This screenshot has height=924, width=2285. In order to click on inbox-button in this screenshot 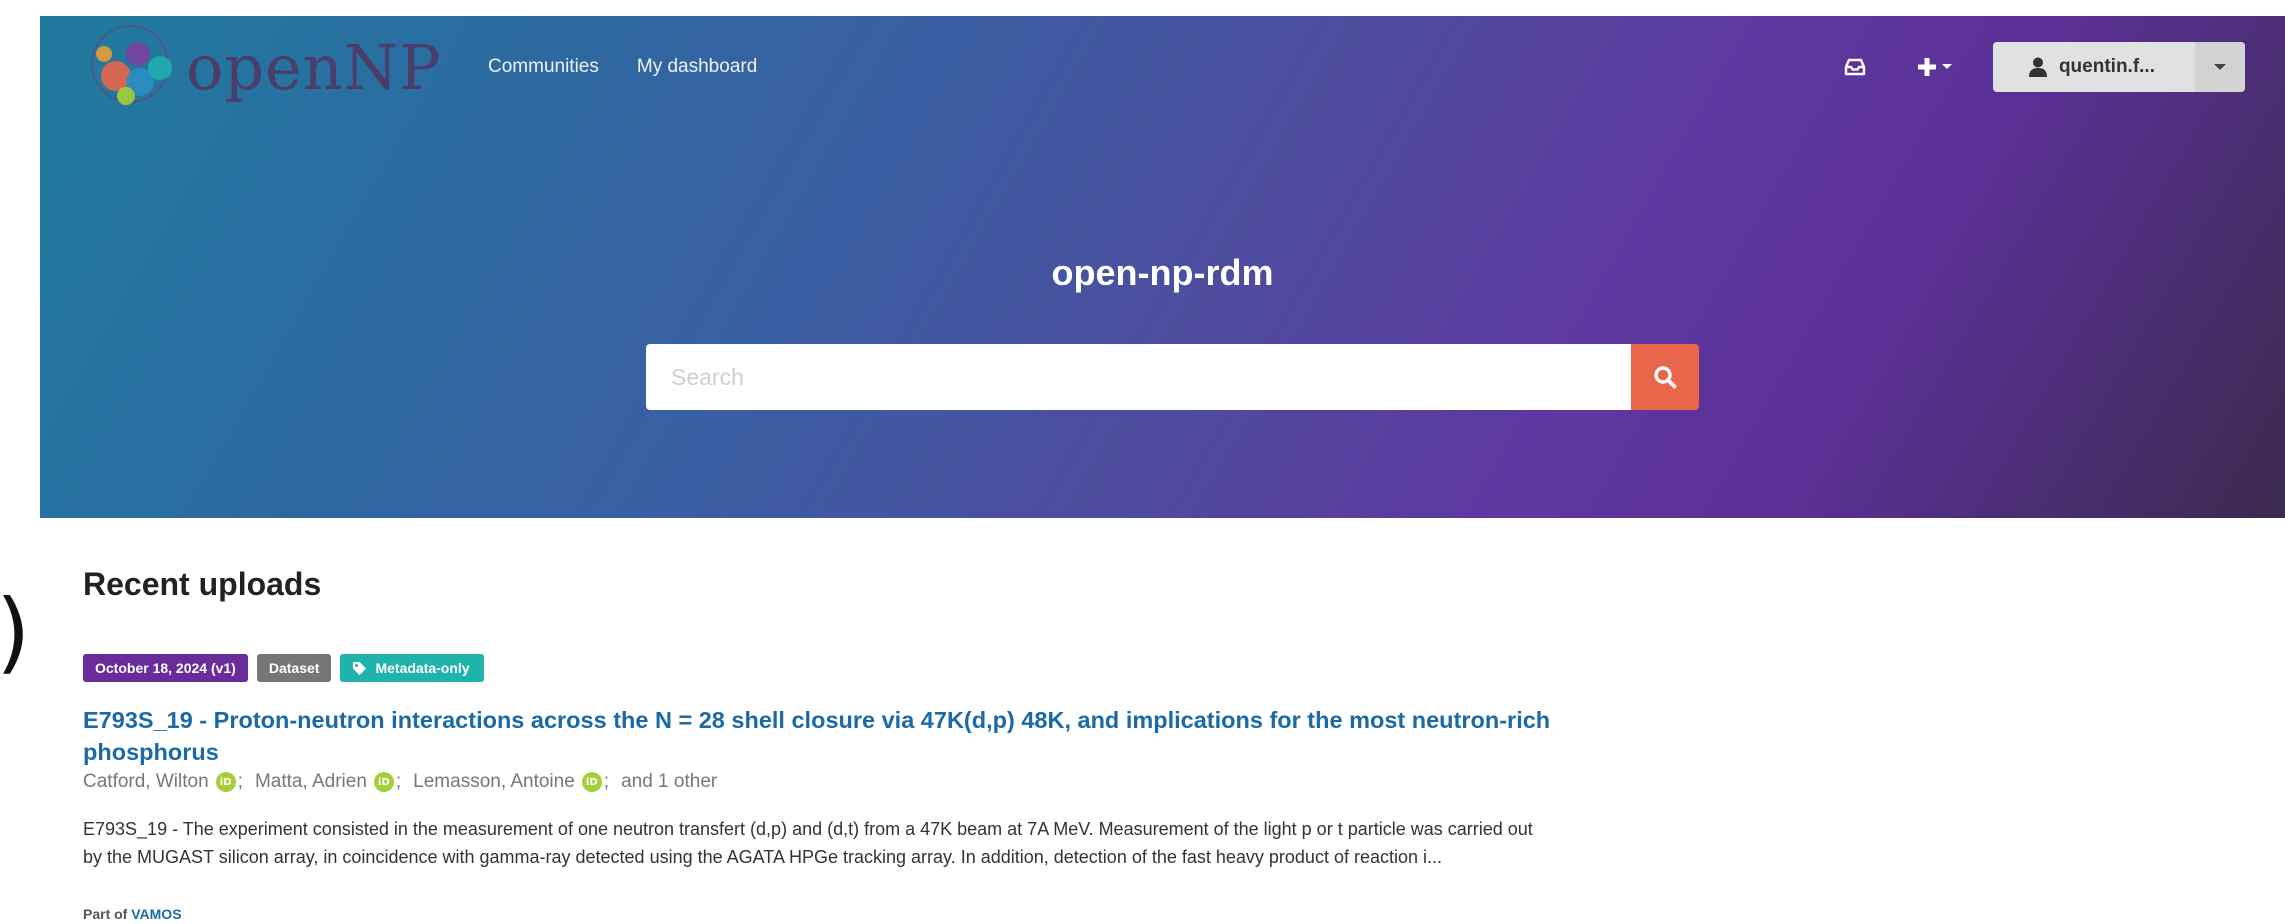, I will do `click(1855, 67)`.